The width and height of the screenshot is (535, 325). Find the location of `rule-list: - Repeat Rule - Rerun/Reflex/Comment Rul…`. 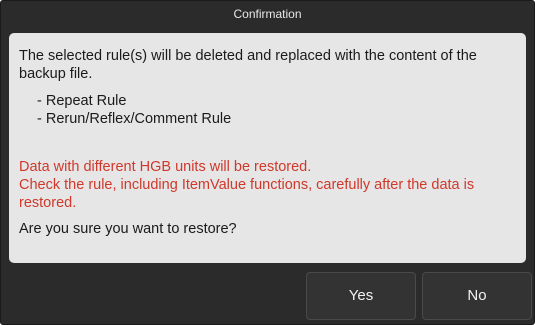

rule-list: - Repeat Rule - Rerun/Reflex/Comment Rul… is located at coordinates (267, 110).